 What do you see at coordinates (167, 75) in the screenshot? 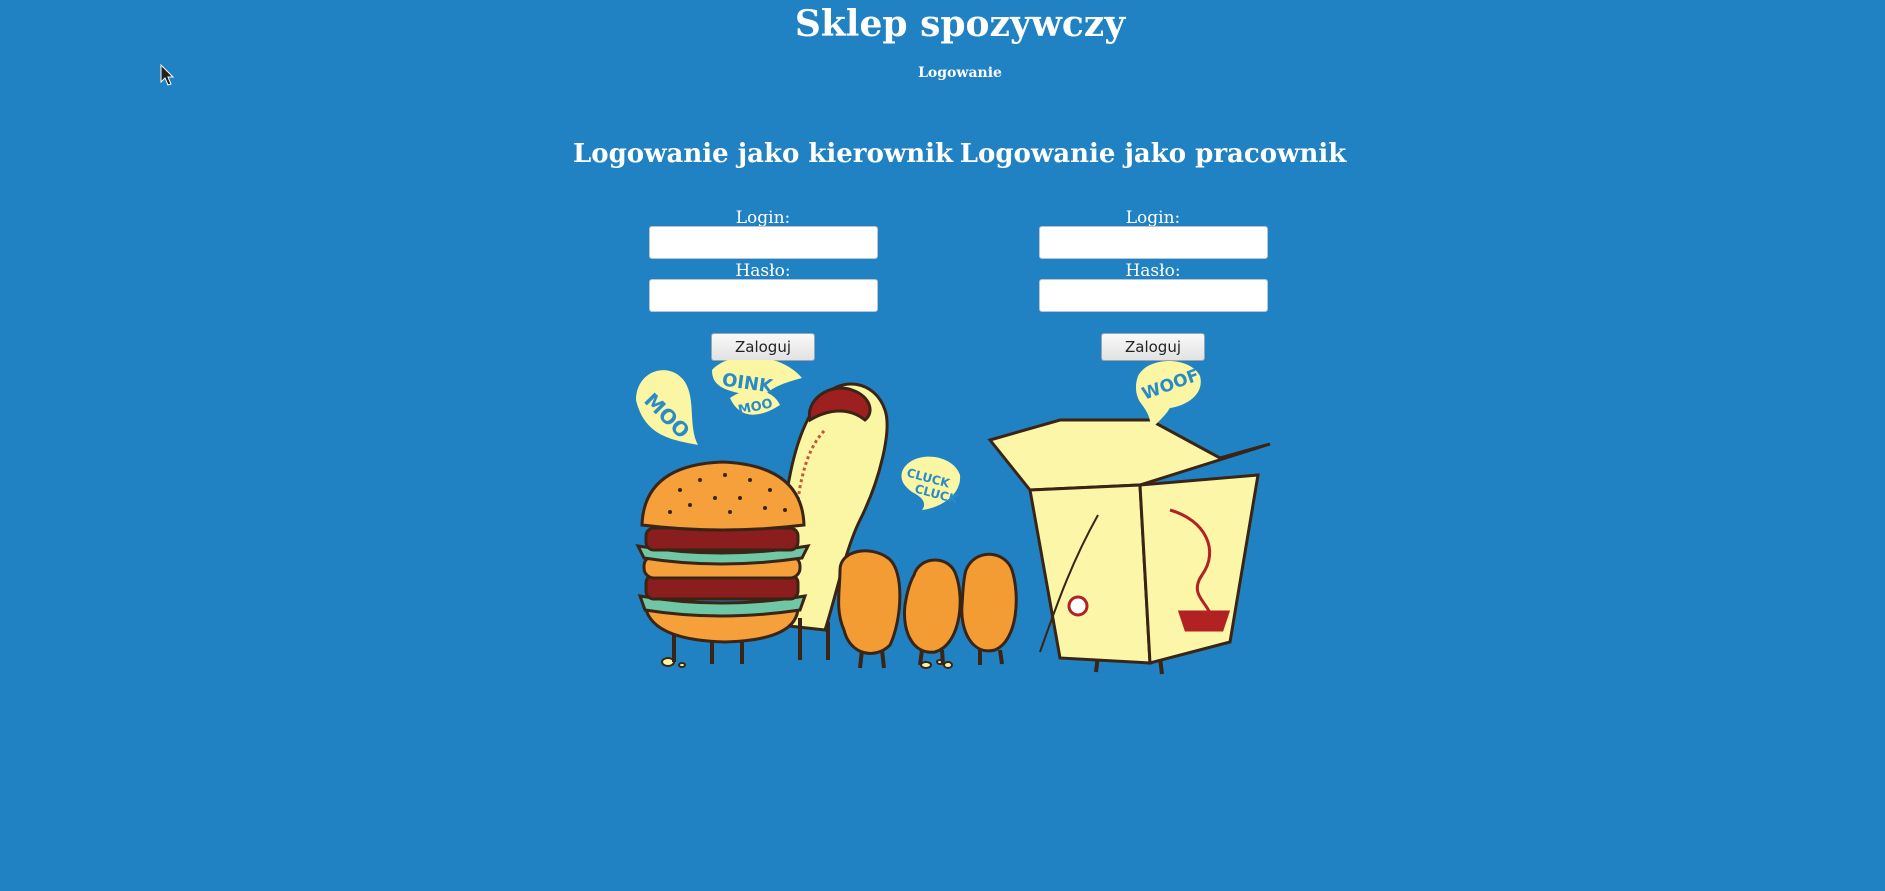
I see `mouse-cursor-icon` at bounding box center [167, 75].